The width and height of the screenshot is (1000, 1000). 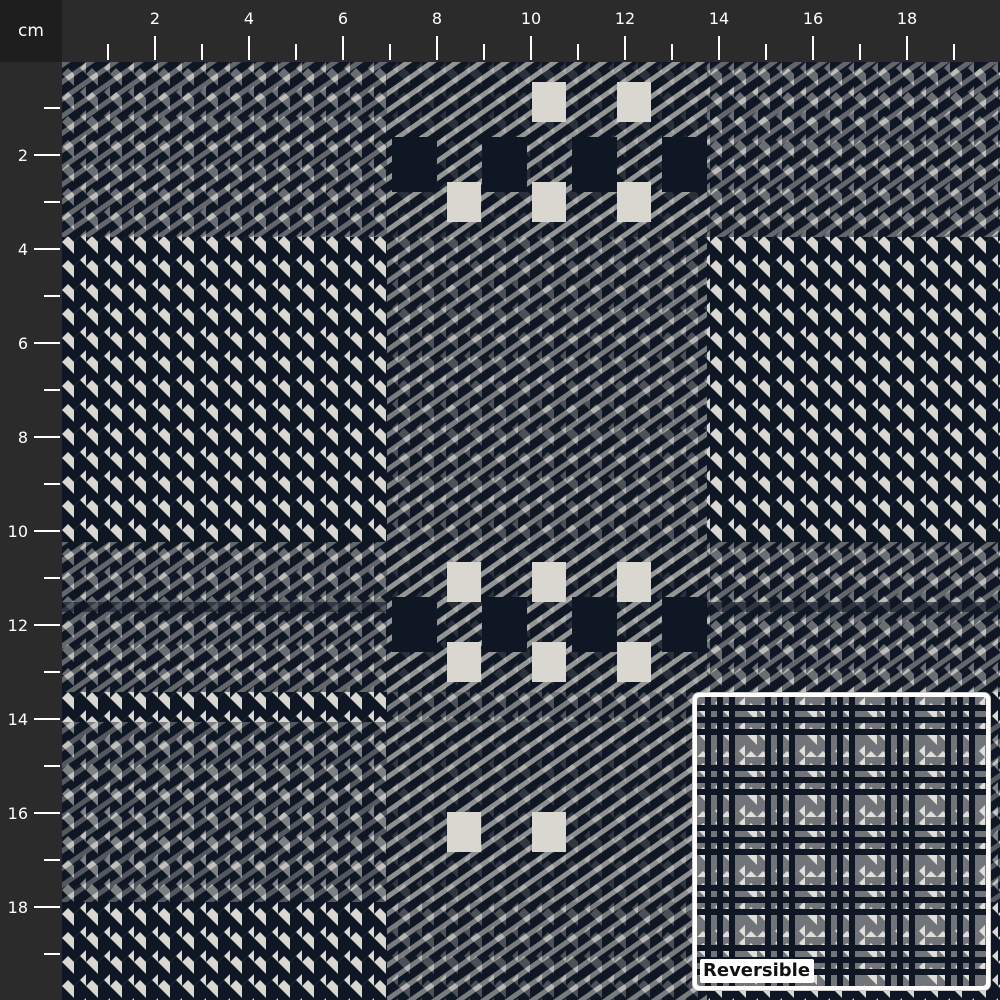 I want to click on left-ruler: 2 4 6 8 10 12 14 16 18, so click(x=31, y=531).